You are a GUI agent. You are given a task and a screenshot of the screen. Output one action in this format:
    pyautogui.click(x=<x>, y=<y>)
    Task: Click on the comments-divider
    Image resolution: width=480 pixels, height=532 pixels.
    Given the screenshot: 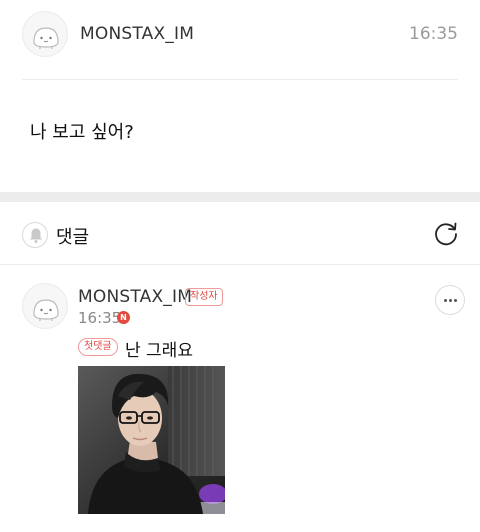 What is the action you would take?
    pyautogui.click(x=240, y=264)
    